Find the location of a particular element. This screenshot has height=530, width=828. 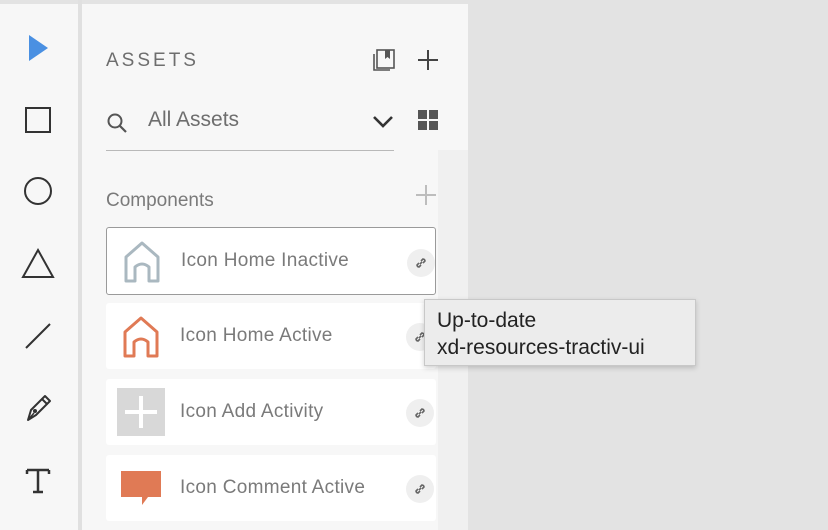

plus-icon is located at coordinates (141, 412).